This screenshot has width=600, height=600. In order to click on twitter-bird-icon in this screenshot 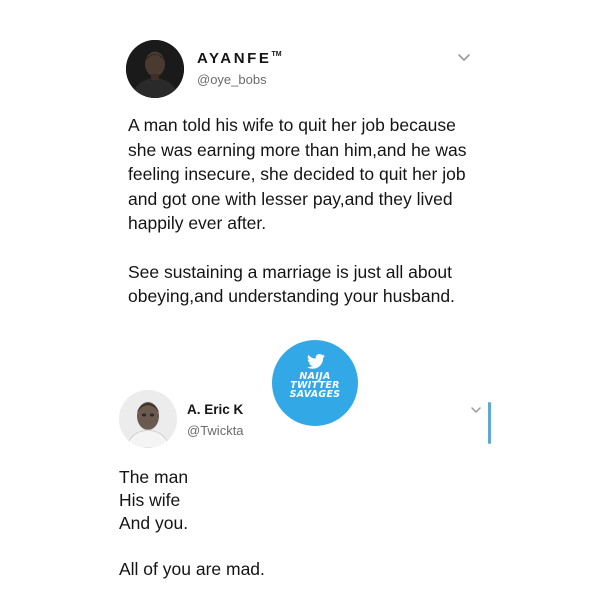, I will do `click(316, 361)`.